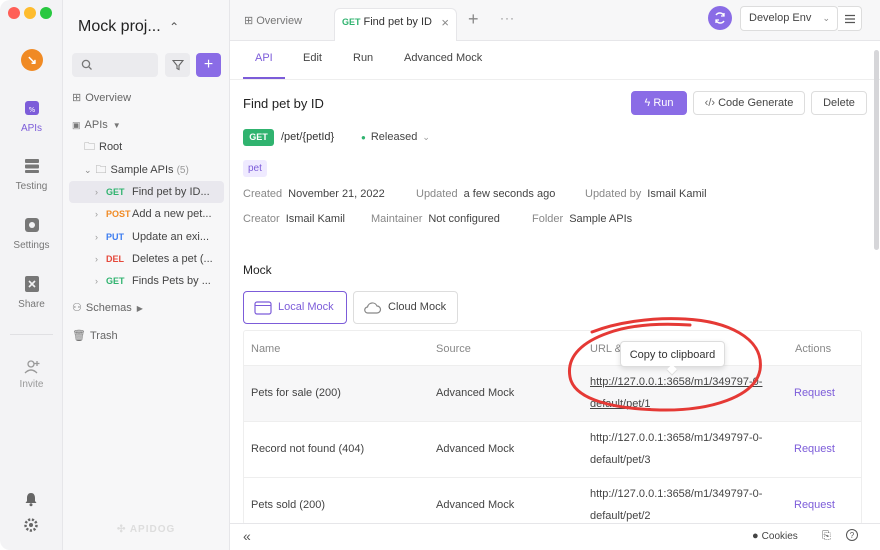 Image resolution: width=880 pixels, height=550 pixels. What do you see at coordinates (128, 27) in the screenshot?
I see `project-switcher: Mock proj... ⌃` at bounding box center [128, 27].